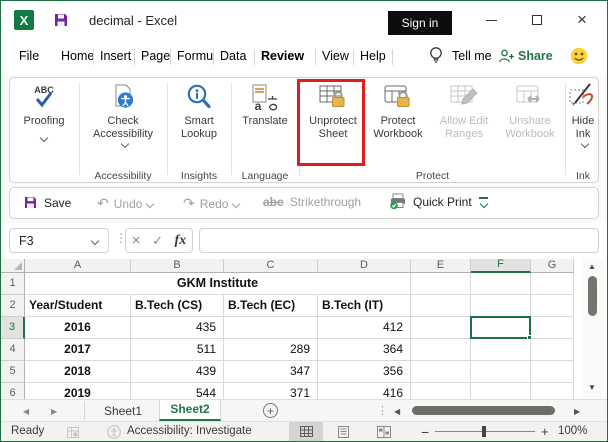 Image resolution: width=608 pixels, height=442 pixels. Describe the element at coordinates (13, 266) in the screenshot. I see `select-all-corner` at that location.